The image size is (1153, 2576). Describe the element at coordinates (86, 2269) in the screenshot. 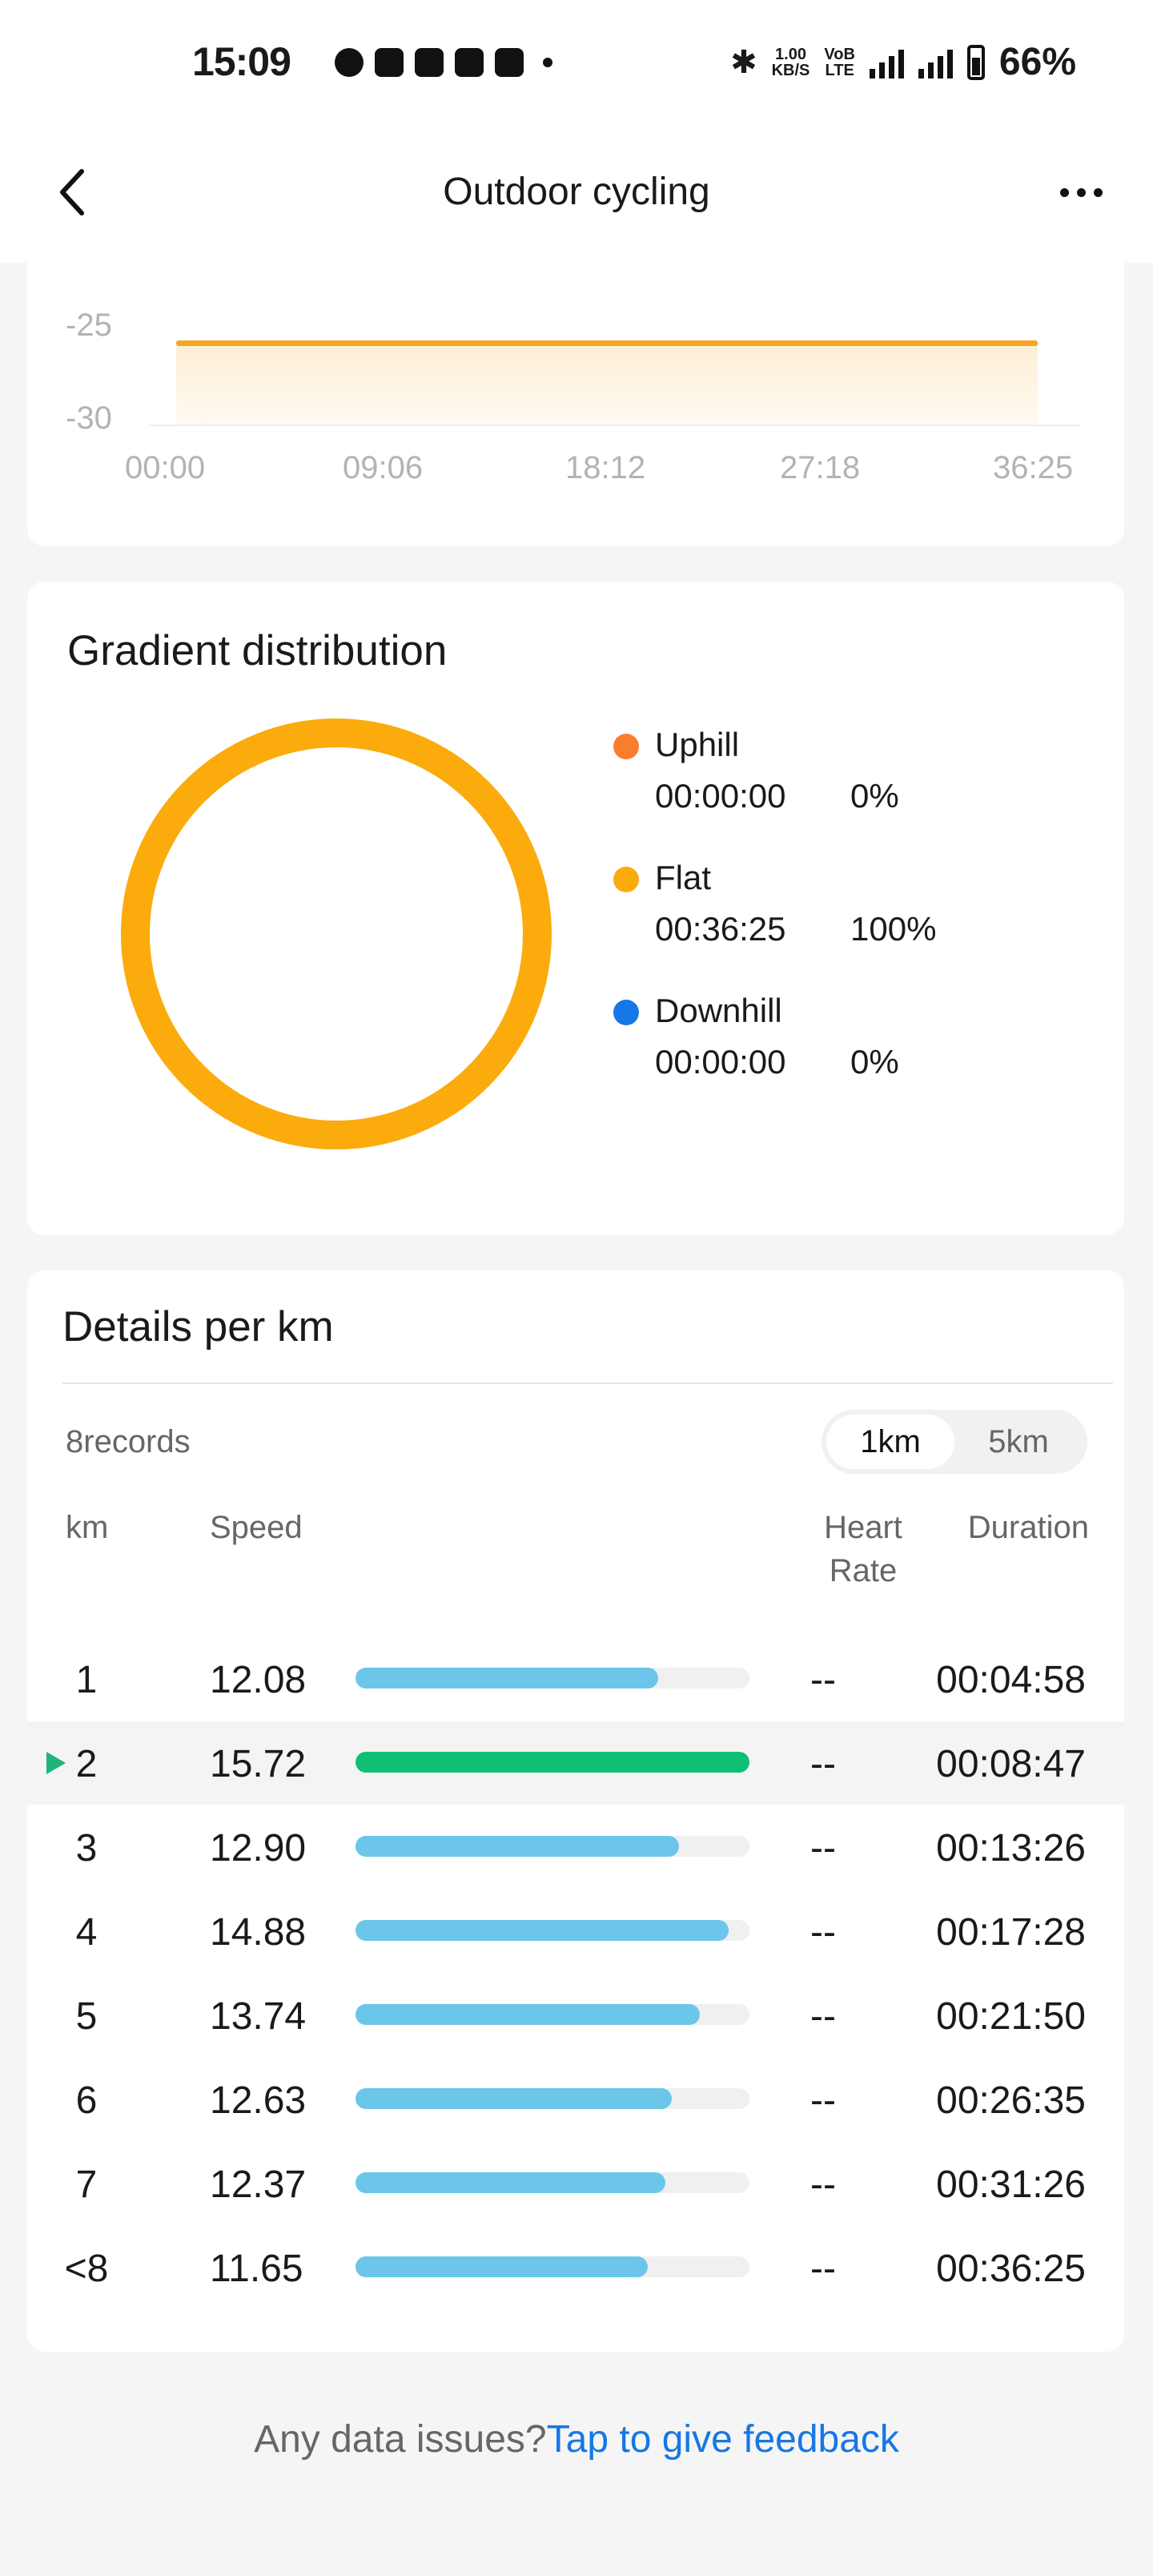

I see `km-value: <8` at that location.